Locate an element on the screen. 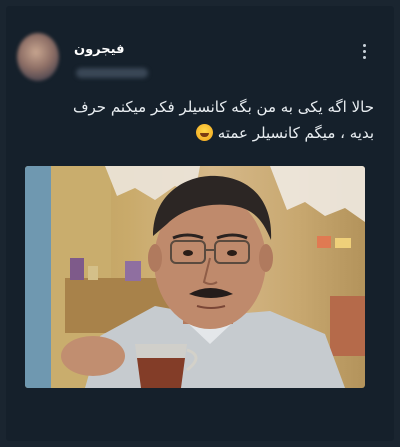 The width and height of the screenshot is (400, 447). author-display-name: فیجرون is located at coordinates (99, 49).